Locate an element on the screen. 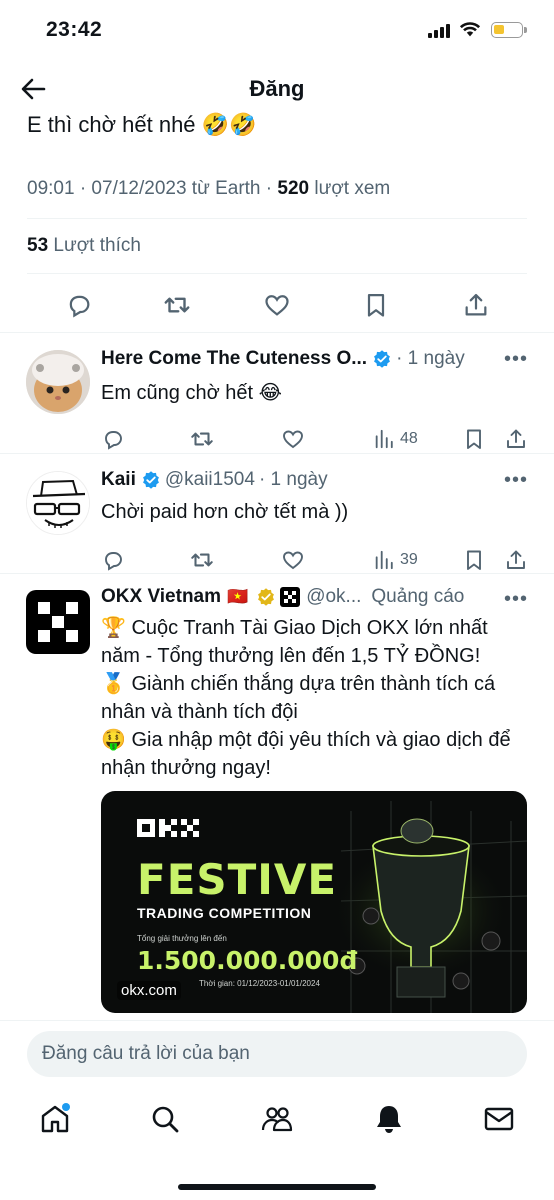  ad-label: Quảng cáo is located at coordinates (418, 596).